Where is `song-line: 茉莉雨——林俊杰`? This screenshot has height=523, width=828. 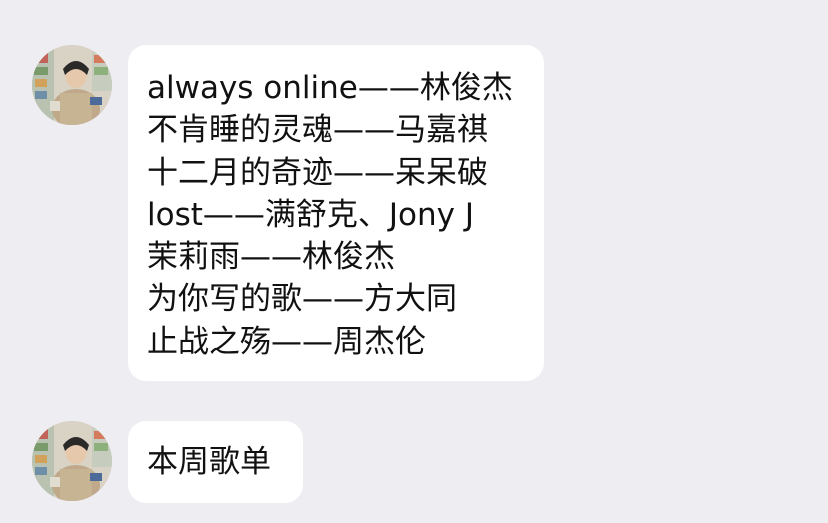 song-line: 茉莉雨——林俊杰 is located at coordinates (271, 257).